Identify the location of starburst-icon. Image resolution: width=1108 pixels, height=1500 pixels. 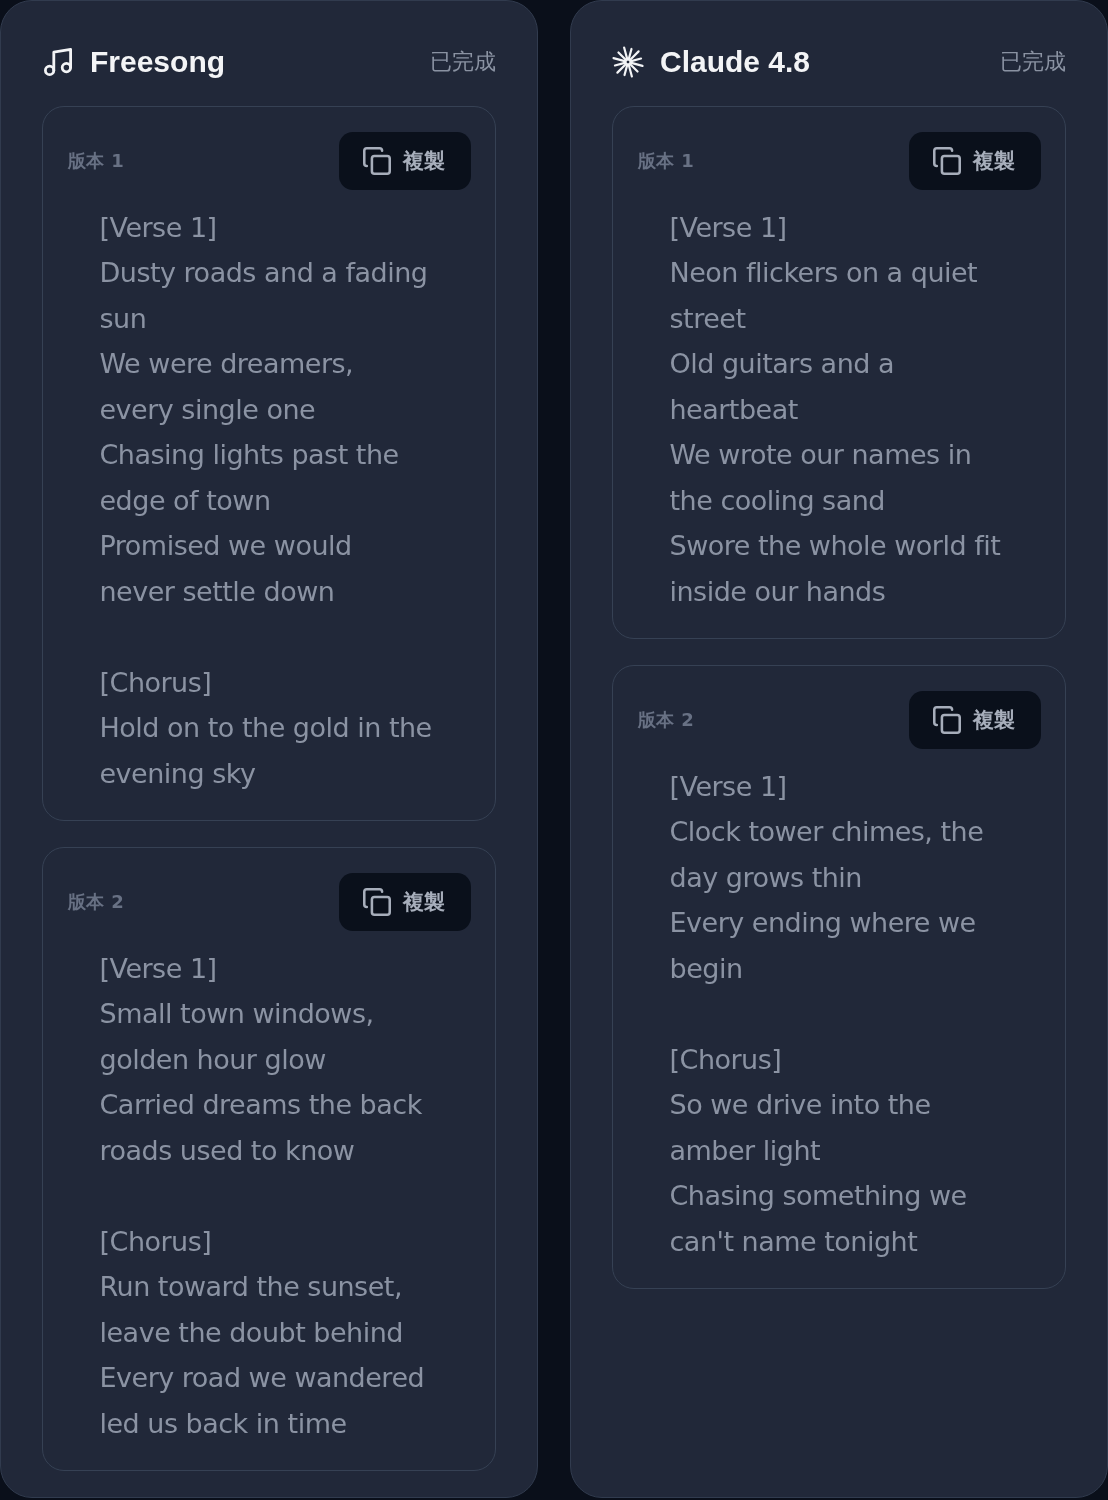
(628, 62).